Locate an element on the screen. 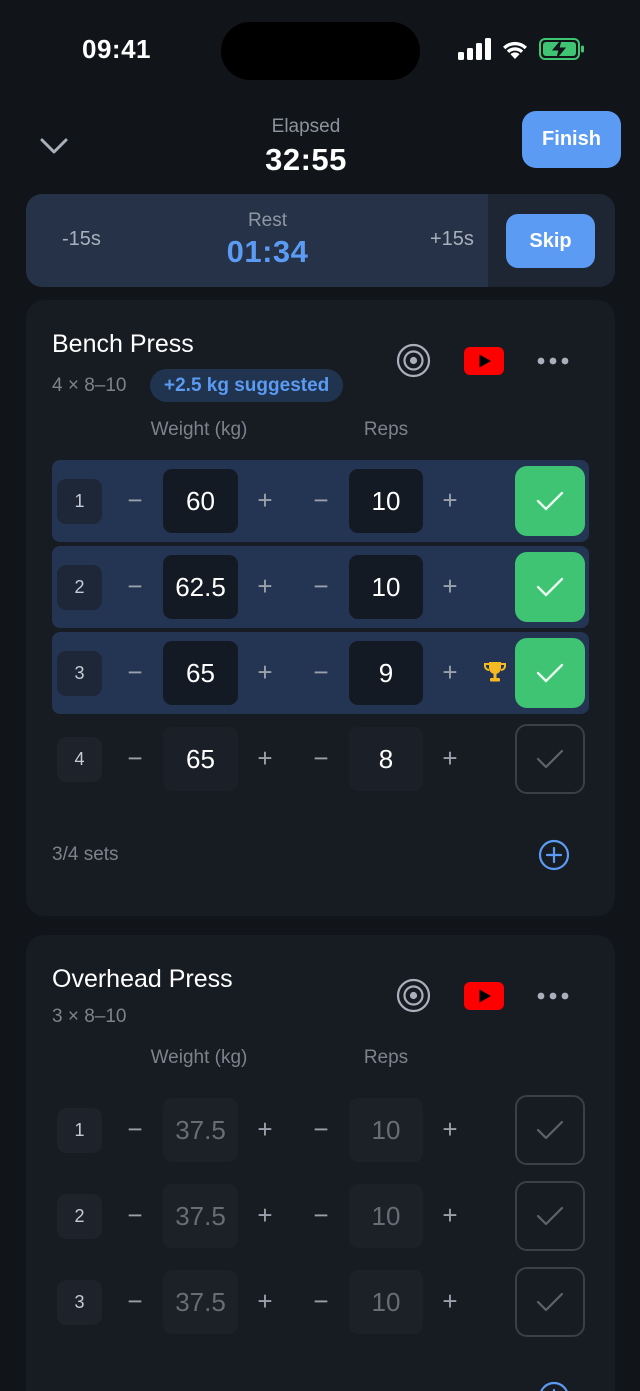 This screenshot has height=1391, width=640. rest-plus-15-button: +15s is located at coordinates (452, 239).